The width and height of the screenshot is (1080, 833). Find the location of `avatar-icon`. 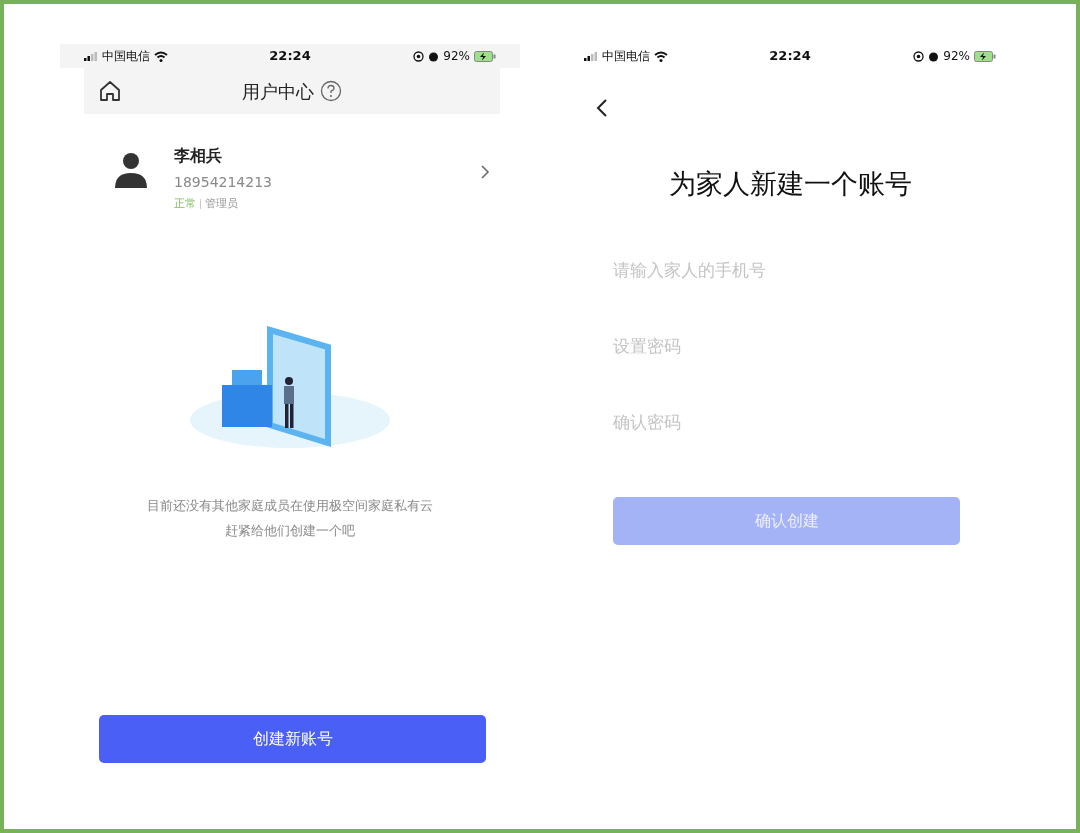

avatar-icon is located at coordinates (131, 170).